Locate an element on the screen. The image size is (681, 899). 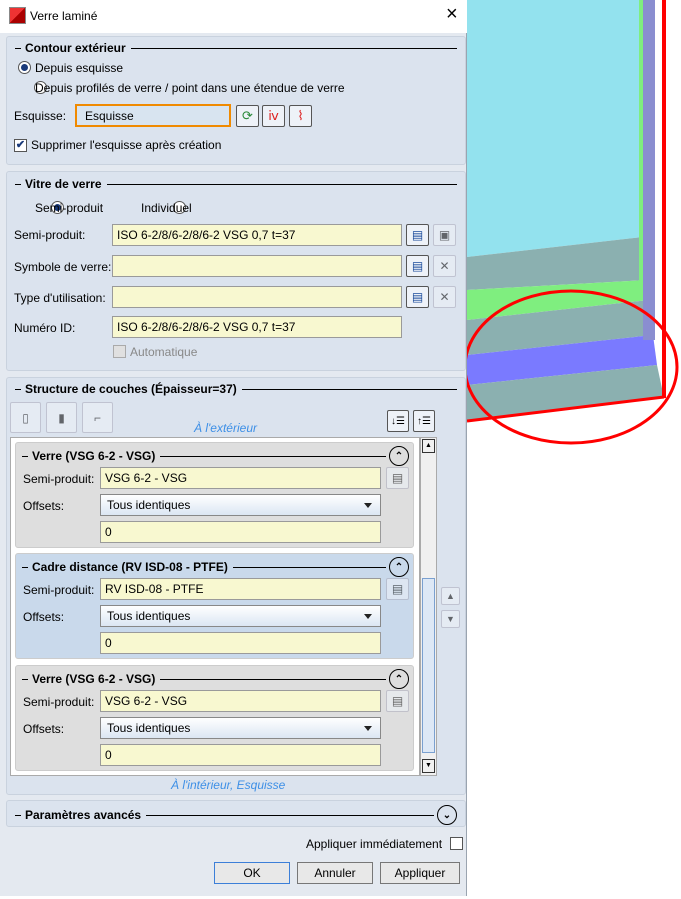
glass-add-icon: ▯ is located at coordinates (25, 417).